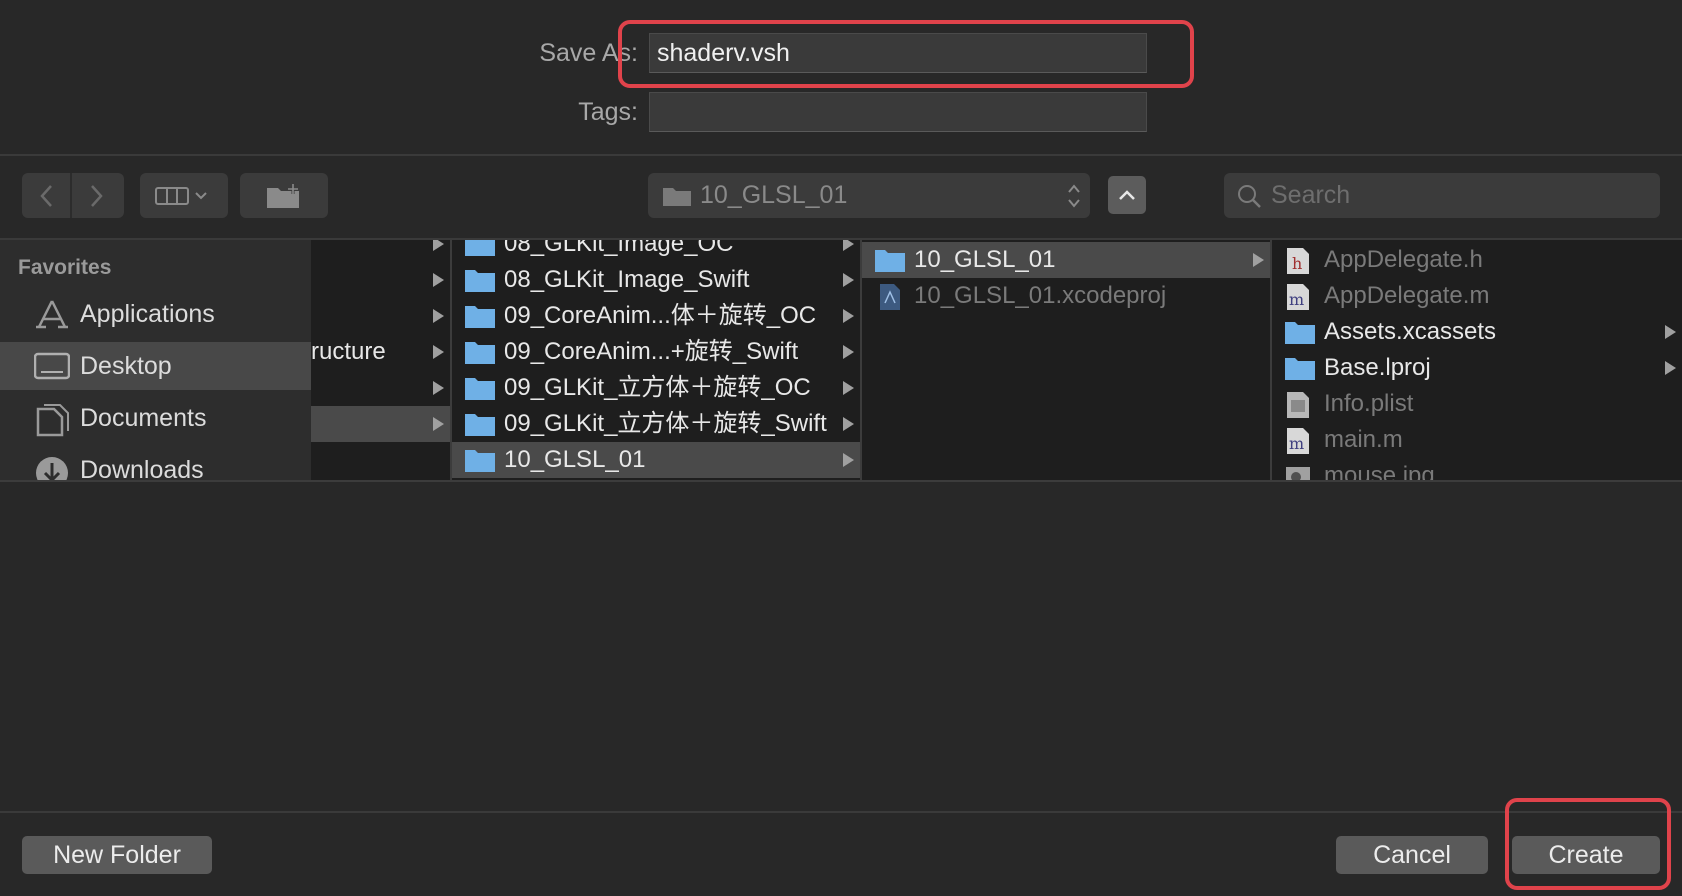 This screenshot has height=896, width=1682. What do you see at coordinates (1477, 368) in the screenshot?
I see `list-item: Base.lproj` at bounding box center [1477, 368].